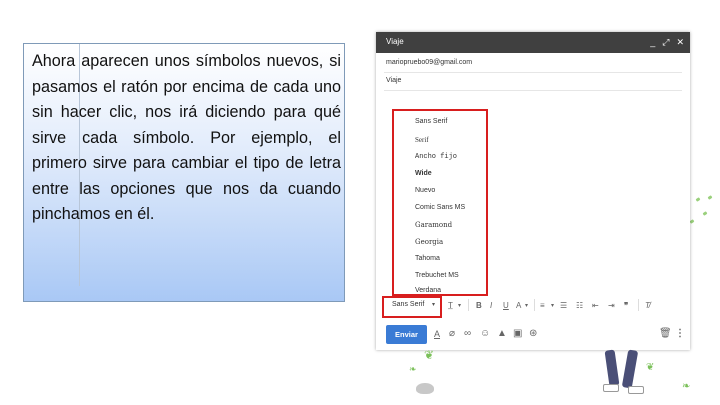 This screenshot has width=720, height=405. Describe the element at coordinates (533, 334) in the screenshot. I see `confidential-icon: ⊛` at that location.